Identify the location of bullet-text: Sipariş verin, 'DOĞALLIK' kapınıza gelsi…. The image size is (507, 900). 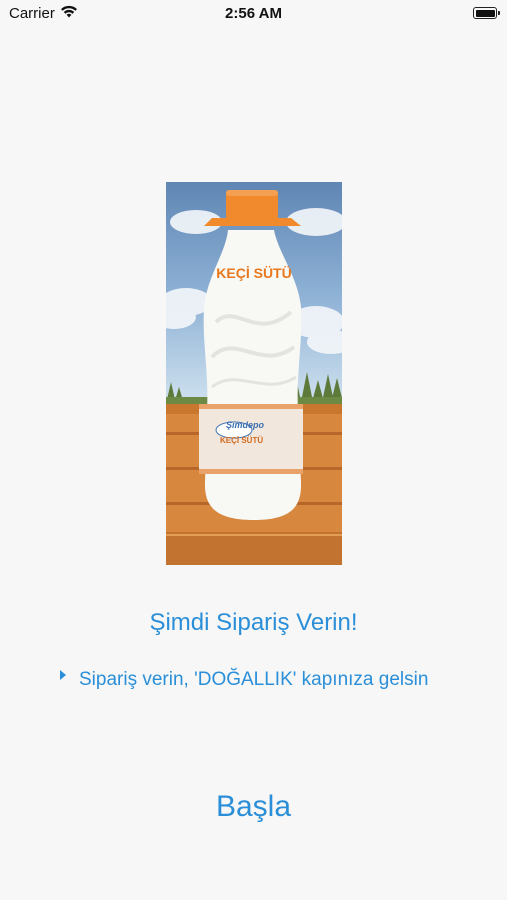
(254, 679).